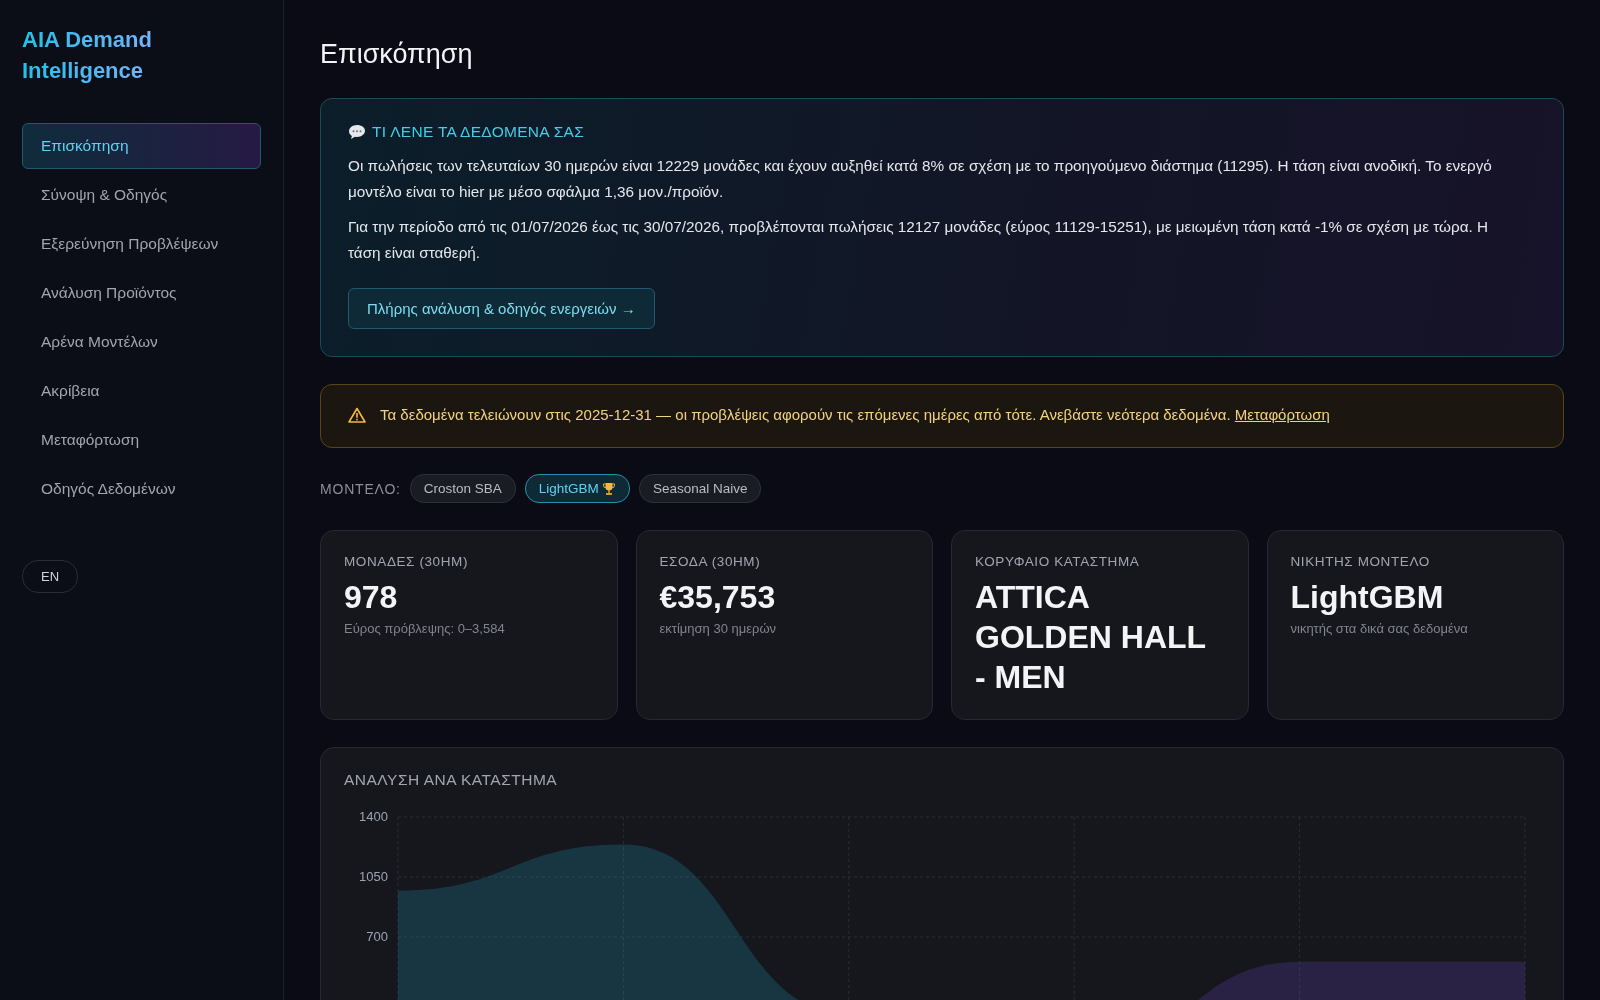  Describe the element at coordinates (577, 488) in the screenshot. I see `model-chip: LightGBM` at that location.